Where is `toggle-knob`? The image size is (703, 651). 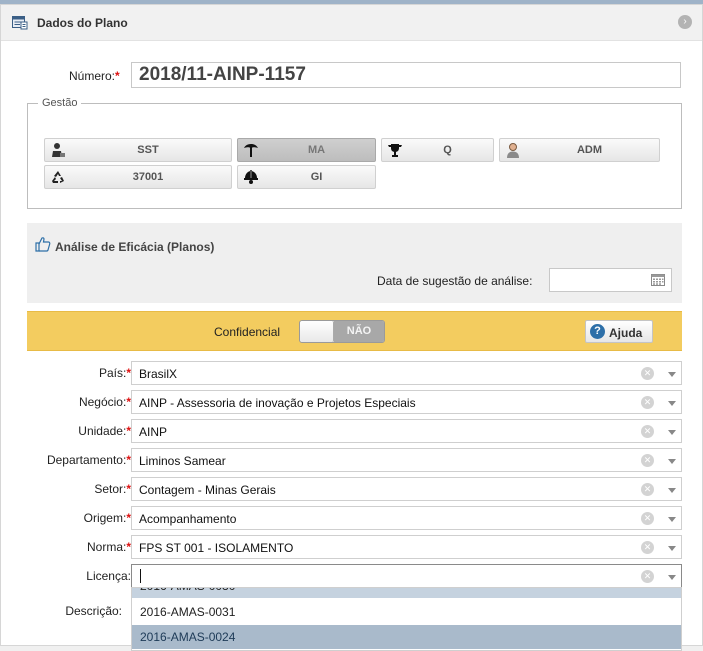 toggle-knob is located at coordinates (317, 331).